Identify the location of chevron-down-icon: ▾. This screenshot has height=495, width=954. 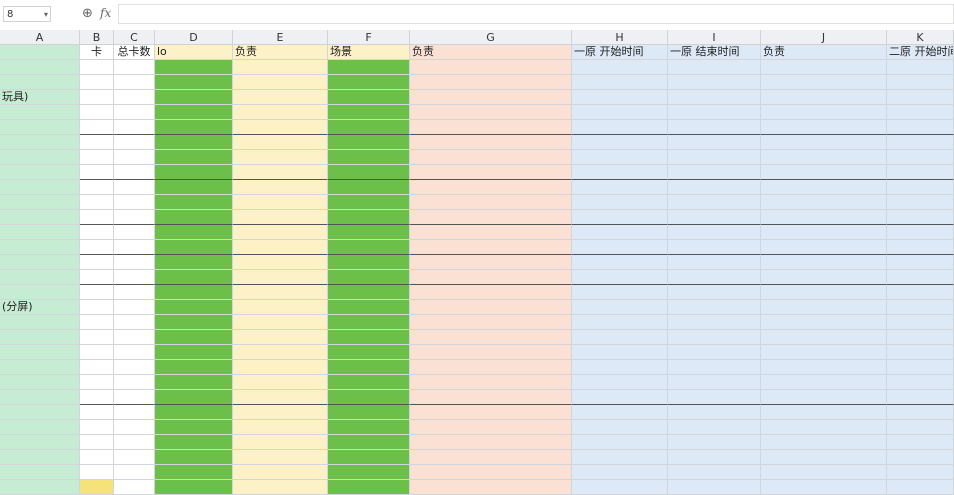
(46, 15).